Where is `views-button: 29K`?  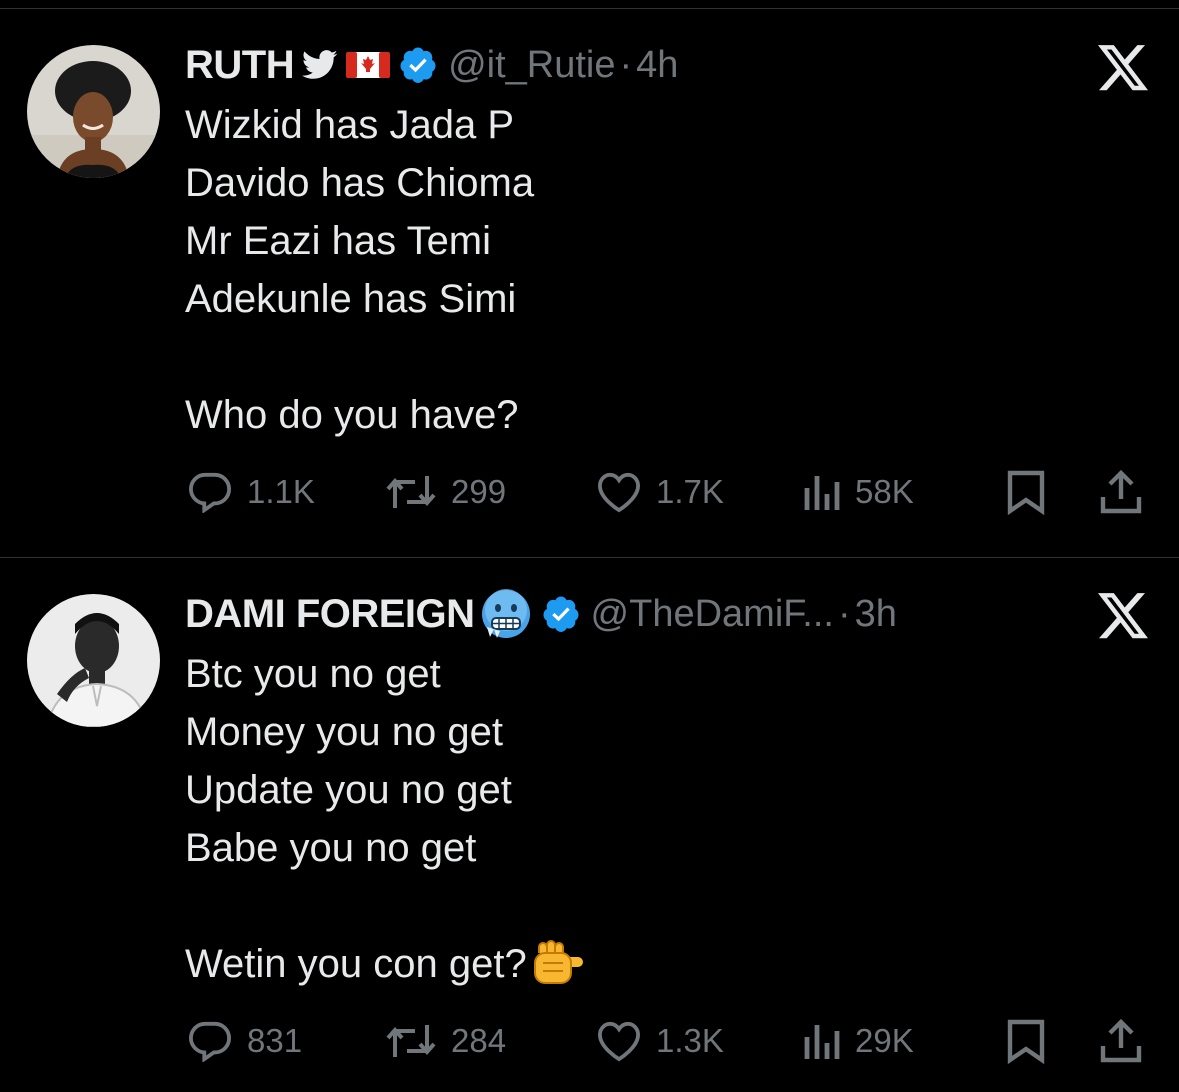
views-button: 29K is located at coordinates (858, 1041).